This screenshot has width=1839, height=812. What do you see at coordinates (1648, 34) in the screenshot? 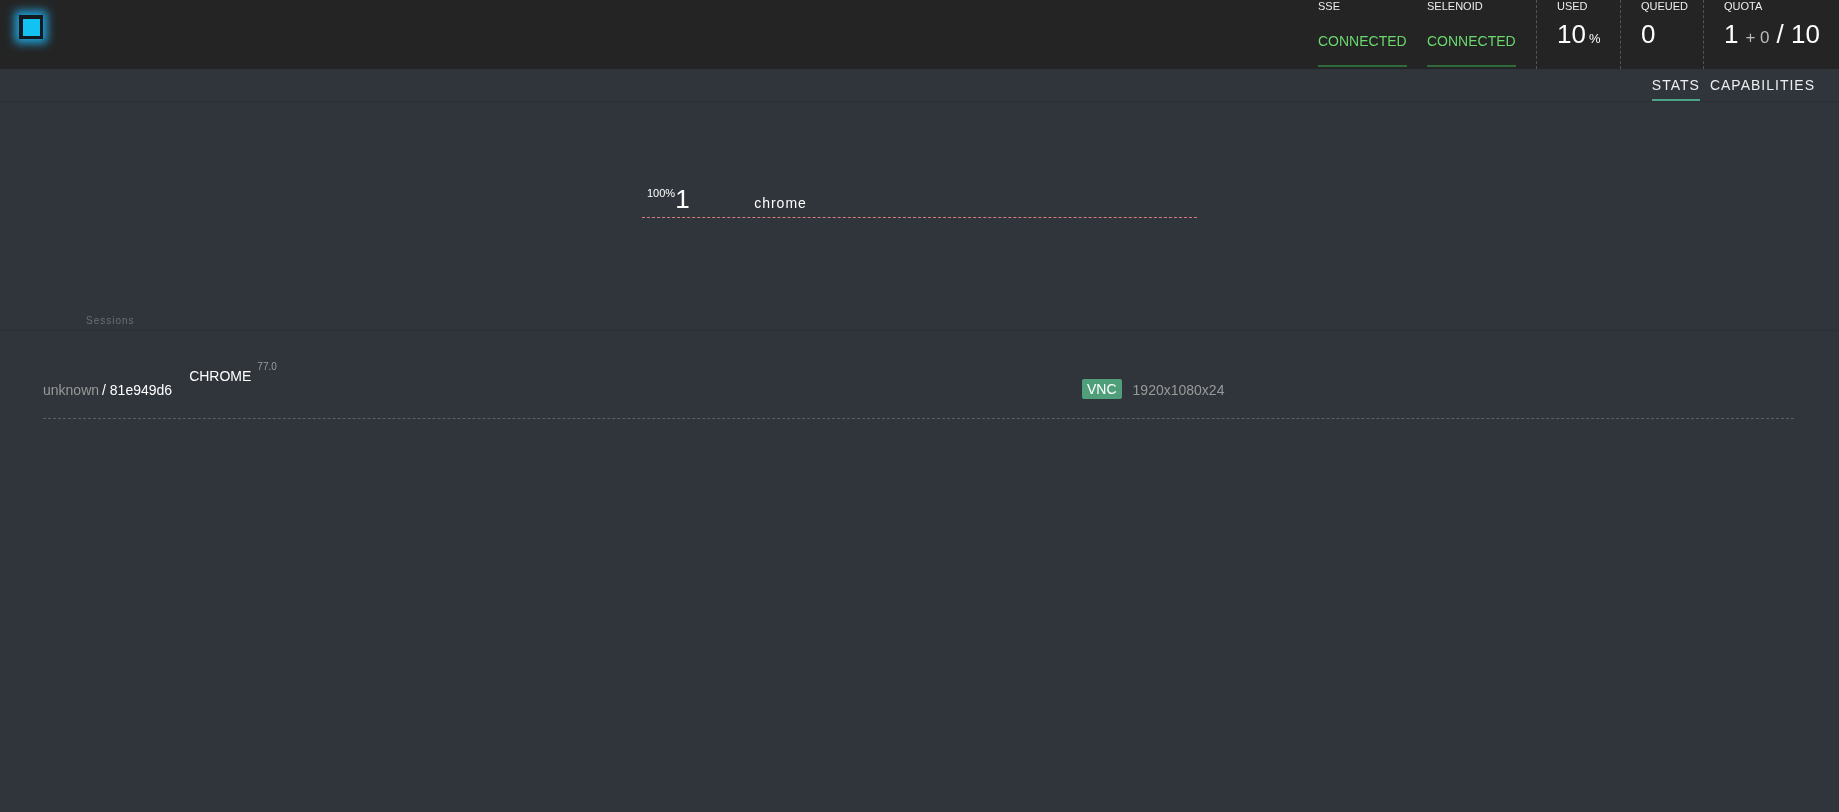
I see `queued-value: 0` at bounding box center [1648, 34].